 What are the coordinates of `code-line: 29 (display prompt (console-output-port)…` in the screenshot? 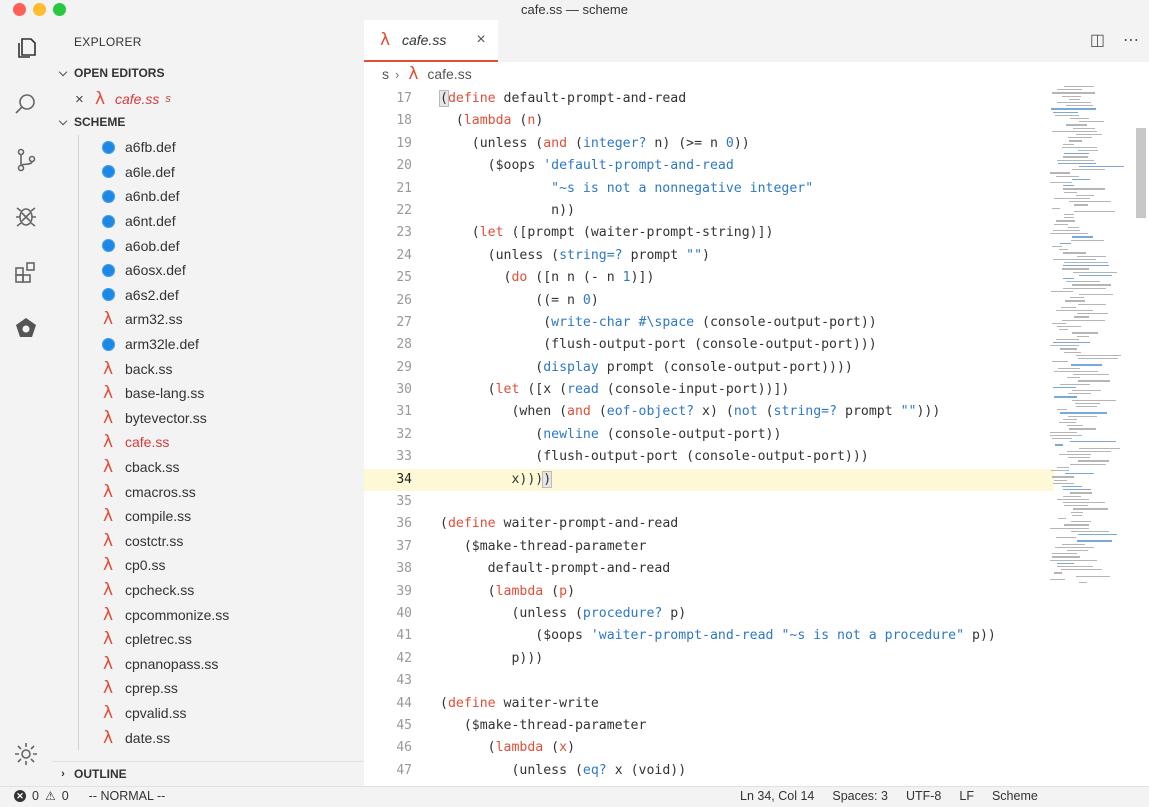 It's located at (709, 368).